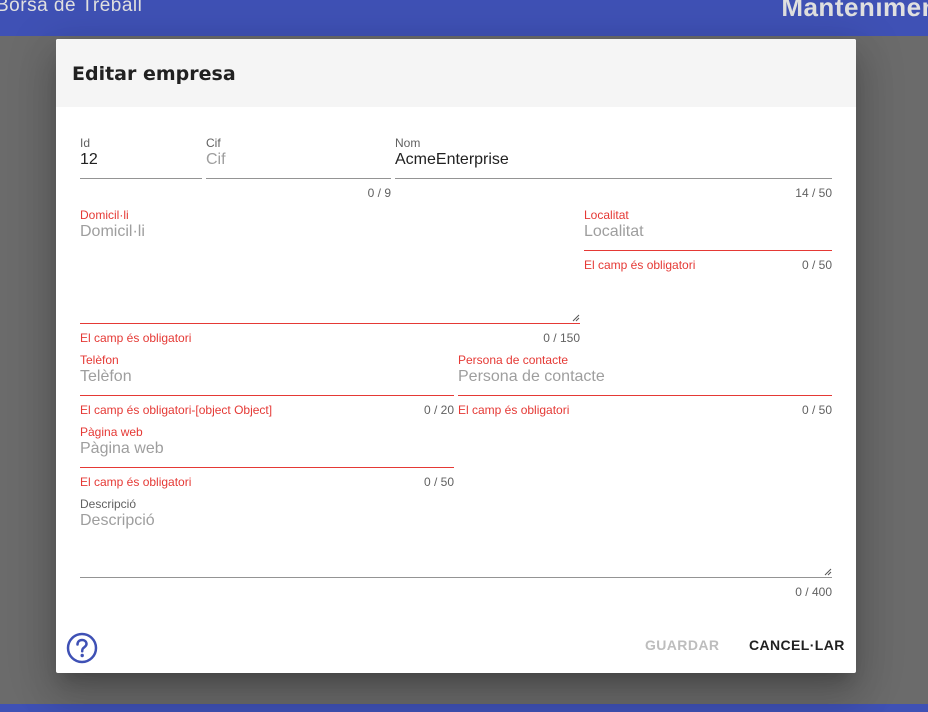 This screenshot has height=712, width=928. I want to click on cif-label: Cif, so click(213, 143).